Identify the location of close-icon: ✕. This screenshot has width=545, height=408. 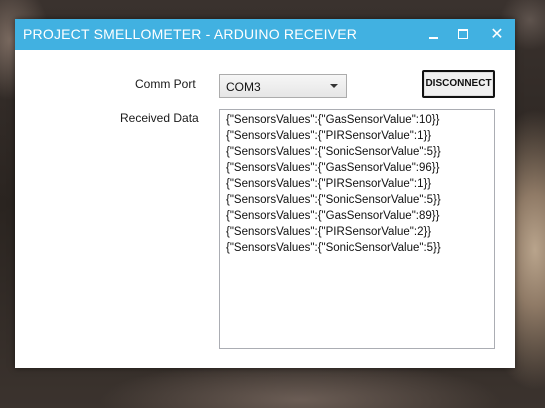
(497, 34).